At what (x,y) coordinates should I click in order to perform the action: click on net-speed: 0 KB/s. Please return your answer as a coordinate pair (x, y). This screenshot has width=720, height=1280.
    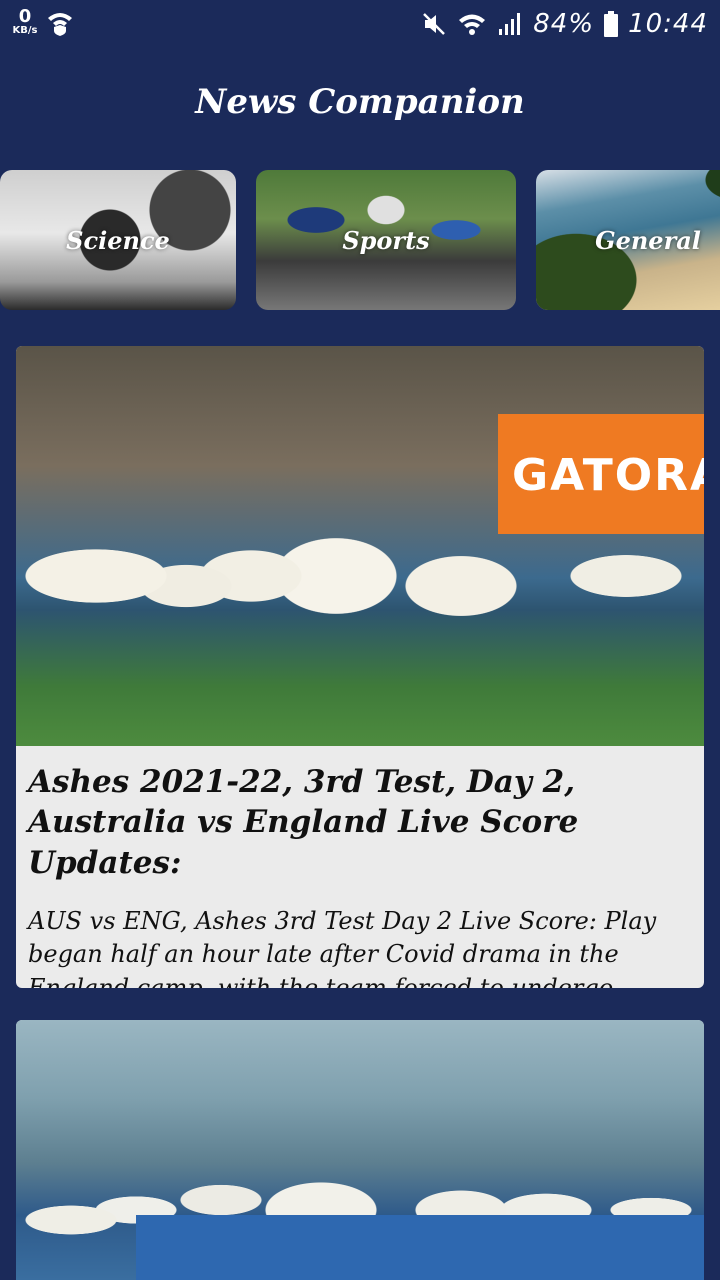
    Looking at the image, I should click on (25, 22).